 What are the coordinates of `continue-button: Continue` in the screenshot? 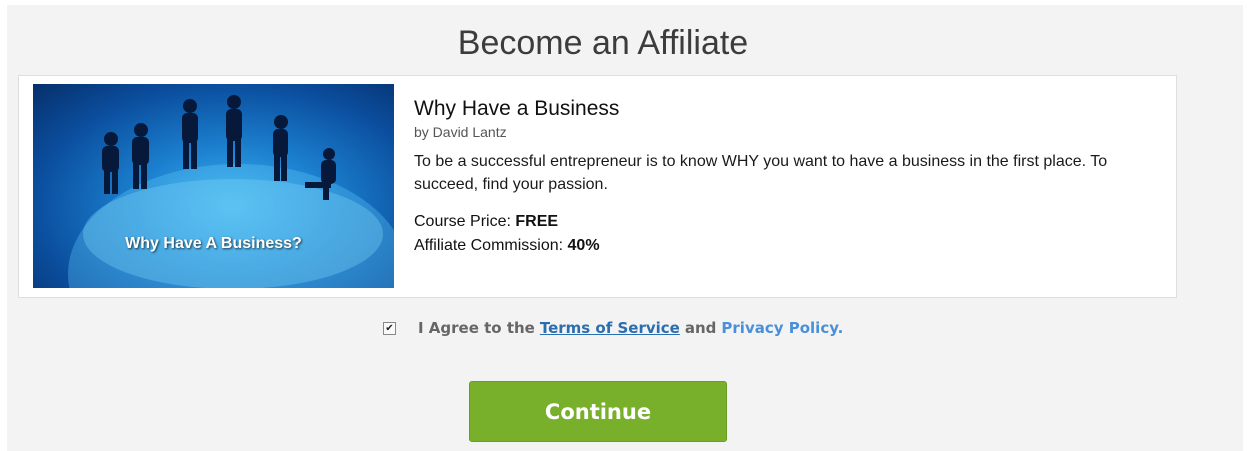 It's located at (598, 411).